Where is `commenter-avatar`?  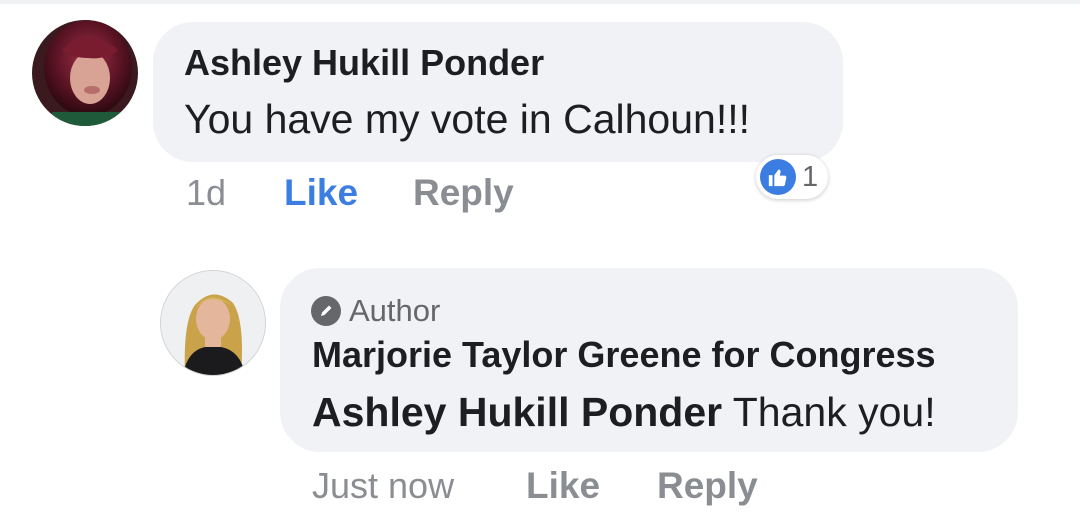
commenter-avatar is located at coordinates (85, 73).